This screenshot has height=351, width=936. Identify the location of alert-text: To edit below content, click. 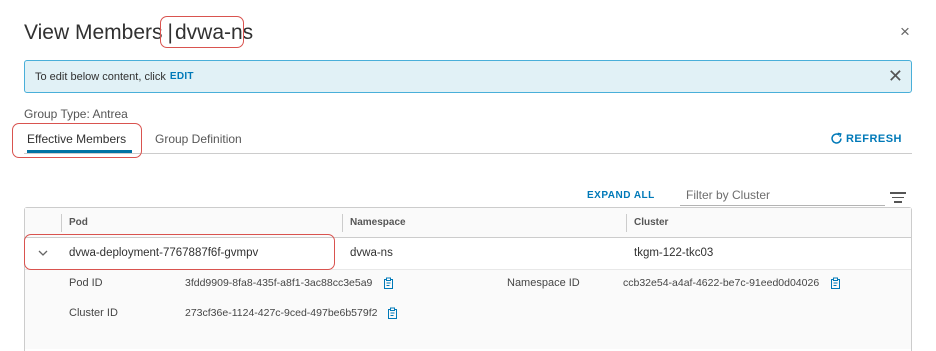
(100, 76).